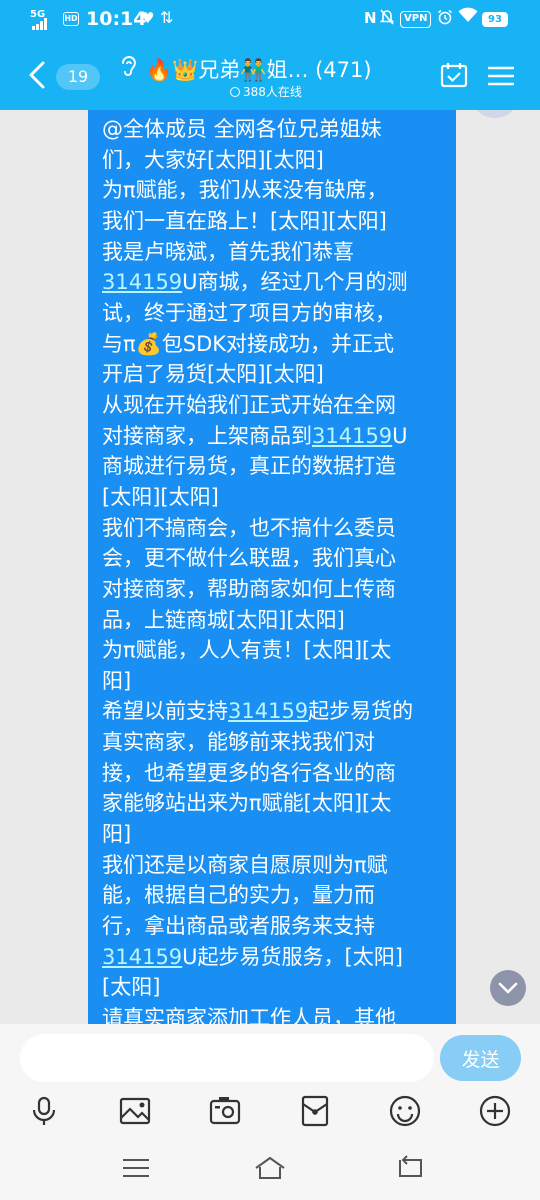 Image resolution: width=540 pixels, height=1200 pixels. What do you see at coordinates (238, 895) in the screenshot?
I see `message-text: 能，根据自己的实力，量力而` at bounding box center [238, 895].